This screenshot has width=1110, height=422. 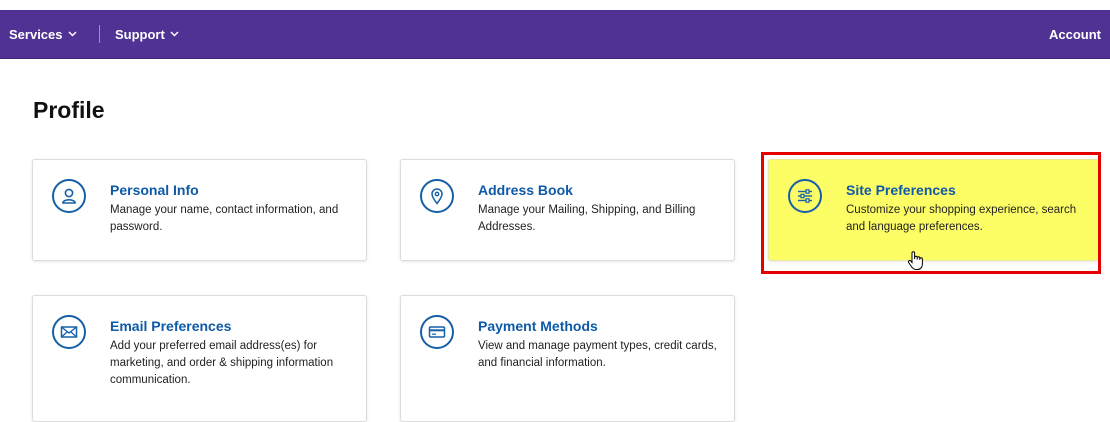 What do you see at coordinates (99, 34) in the screenshot?
I see `nav-divider` at bounding box center [99, 34].